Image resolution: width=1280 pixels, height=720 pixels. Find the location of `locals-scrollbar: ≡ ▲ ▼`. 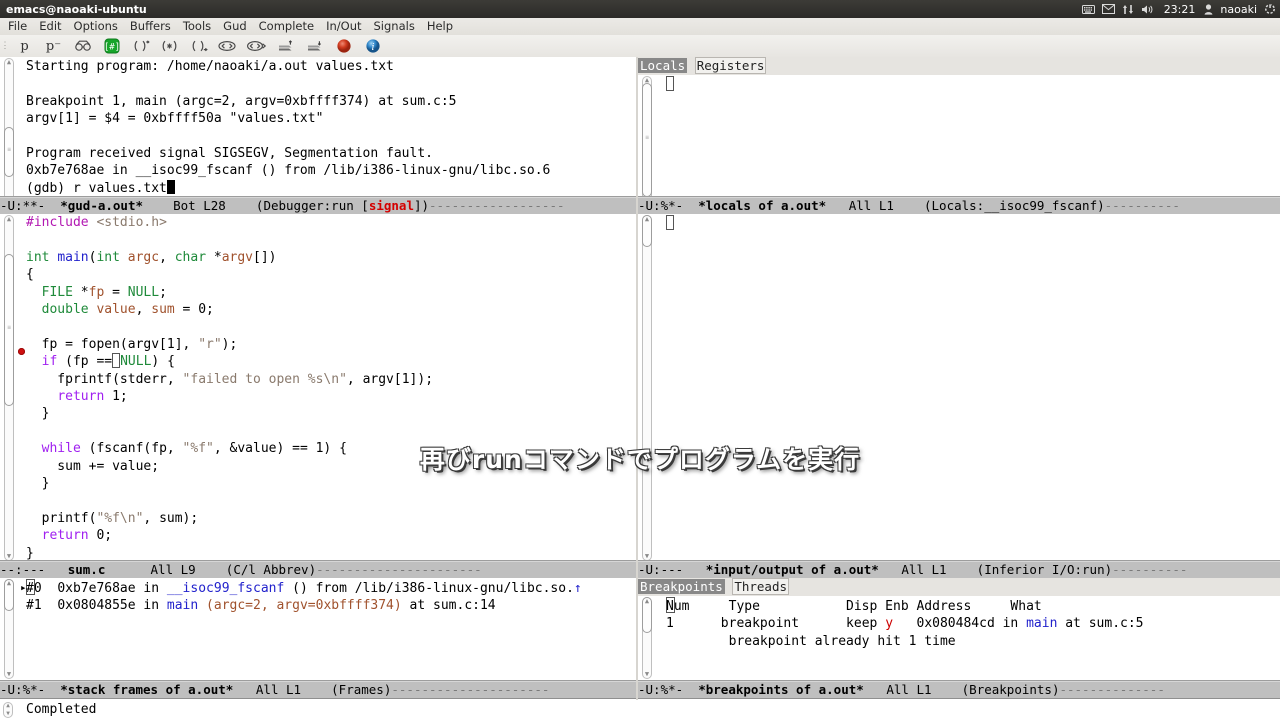

locals-scrollbar: ≡ ▲ ▼ is located at coordinates (647, 144).